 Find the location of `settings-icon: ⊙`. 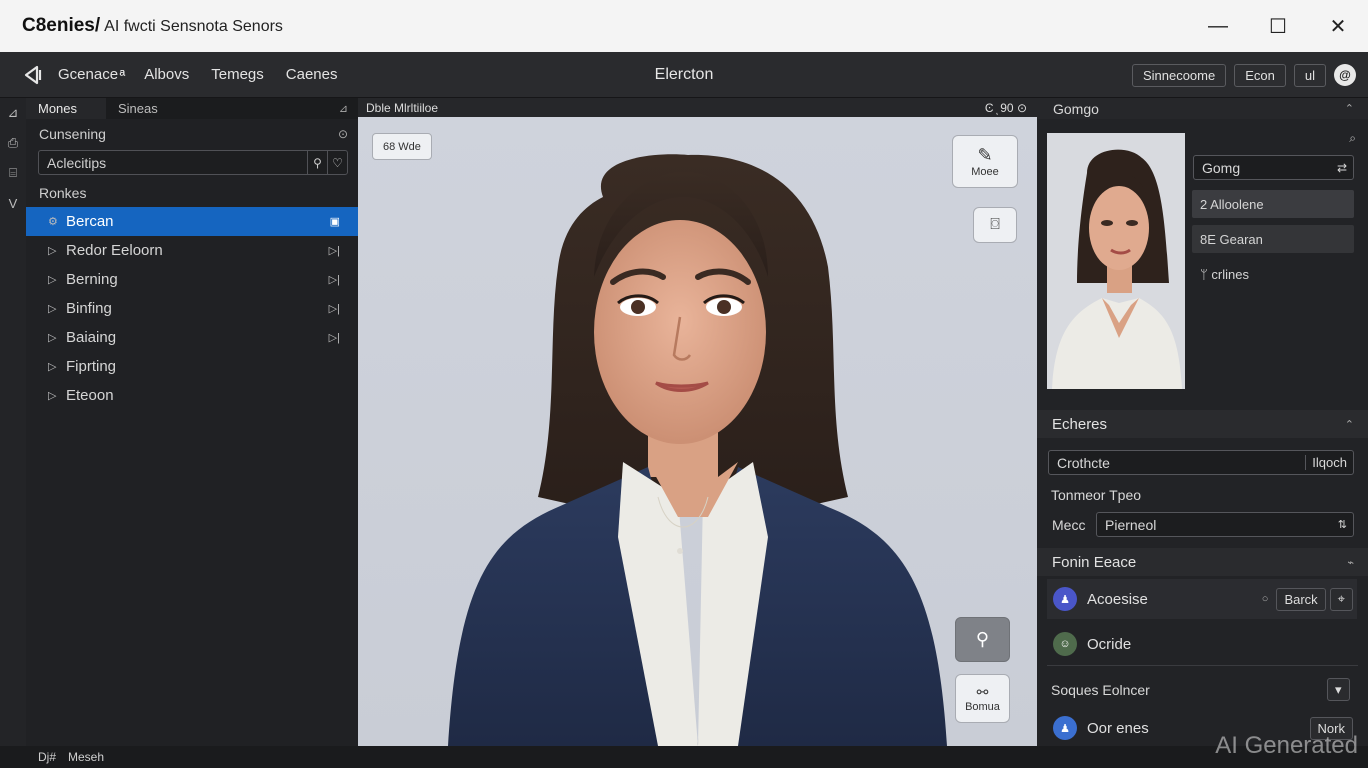

settings-icon: ⊙ is located at coordinates (343, 134).